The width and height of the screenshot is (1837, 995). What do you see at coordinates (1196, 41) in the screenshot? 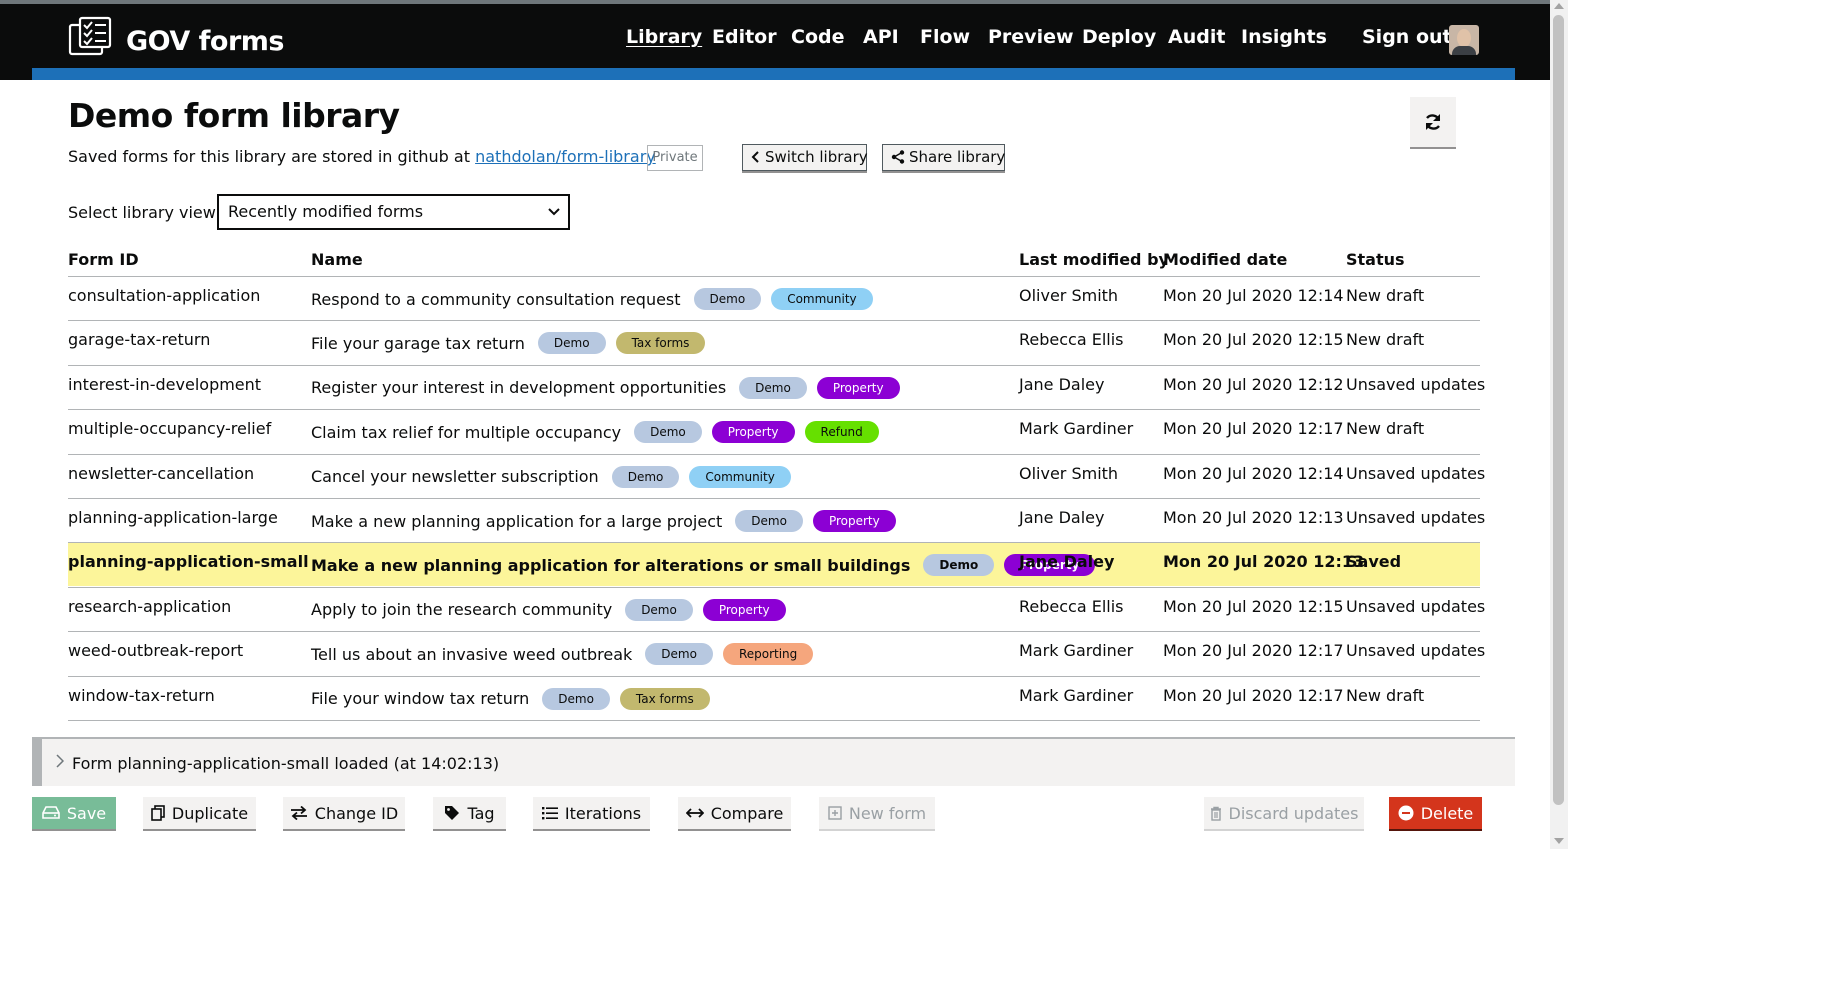
I see `nav-audit: Audit` at bounding box center [1196, 41].